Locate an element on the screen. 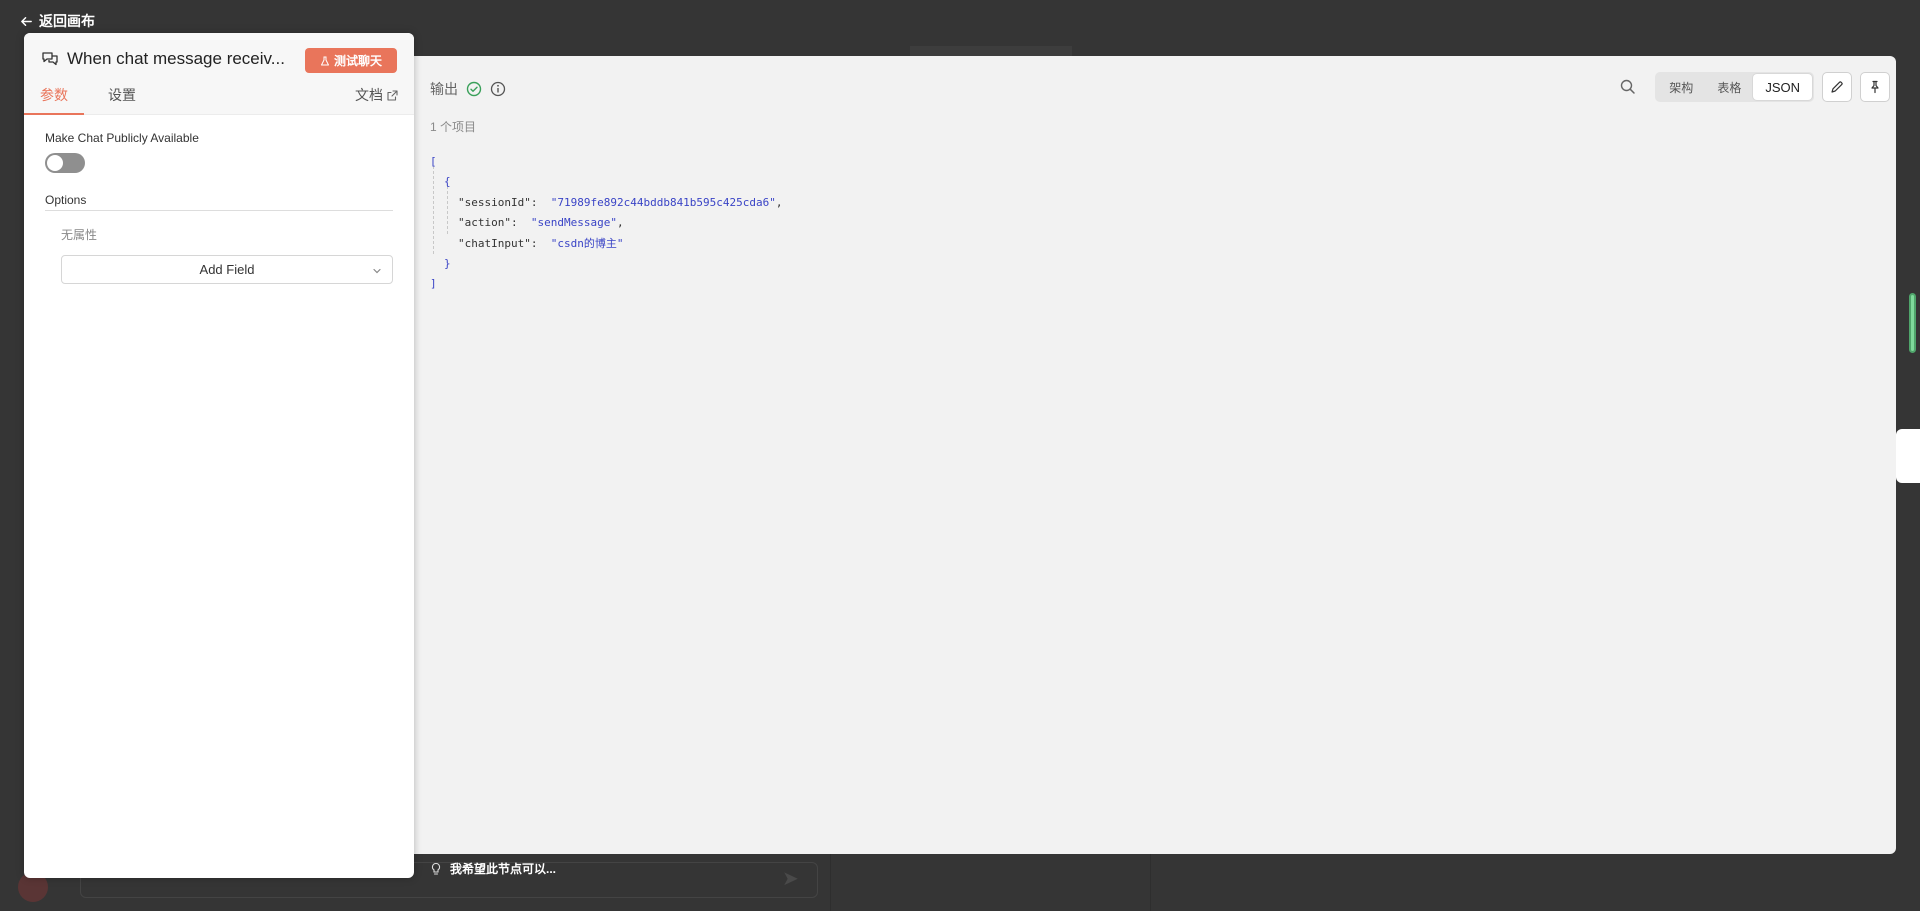  toggle-knob is located at coordinates (55, 163).